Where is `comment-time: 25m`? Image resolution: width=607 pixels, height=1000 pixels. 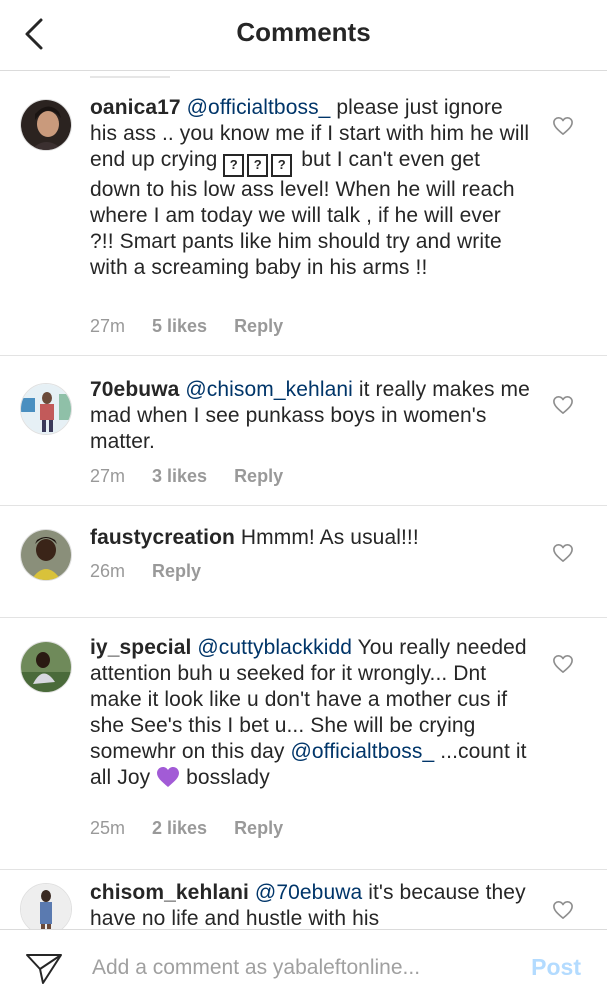
comment-time: 25m is located at coordinates (108, 828).